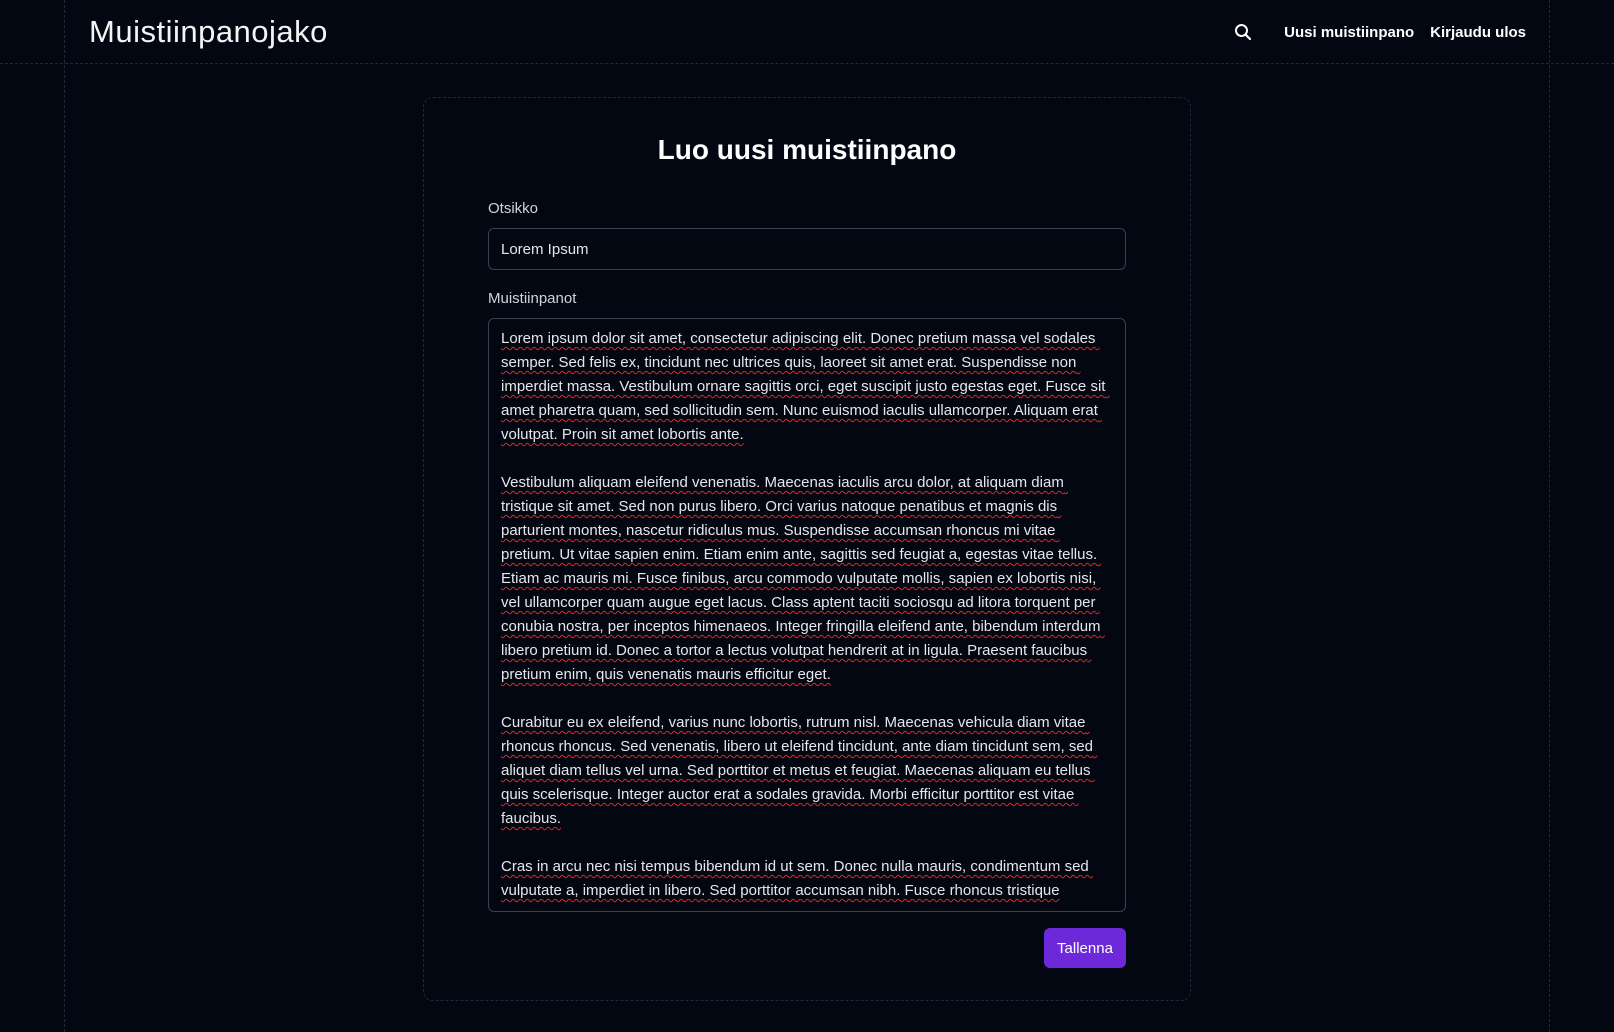  I want to click on notes-label: Muistiinpanot, so click(532, 298).